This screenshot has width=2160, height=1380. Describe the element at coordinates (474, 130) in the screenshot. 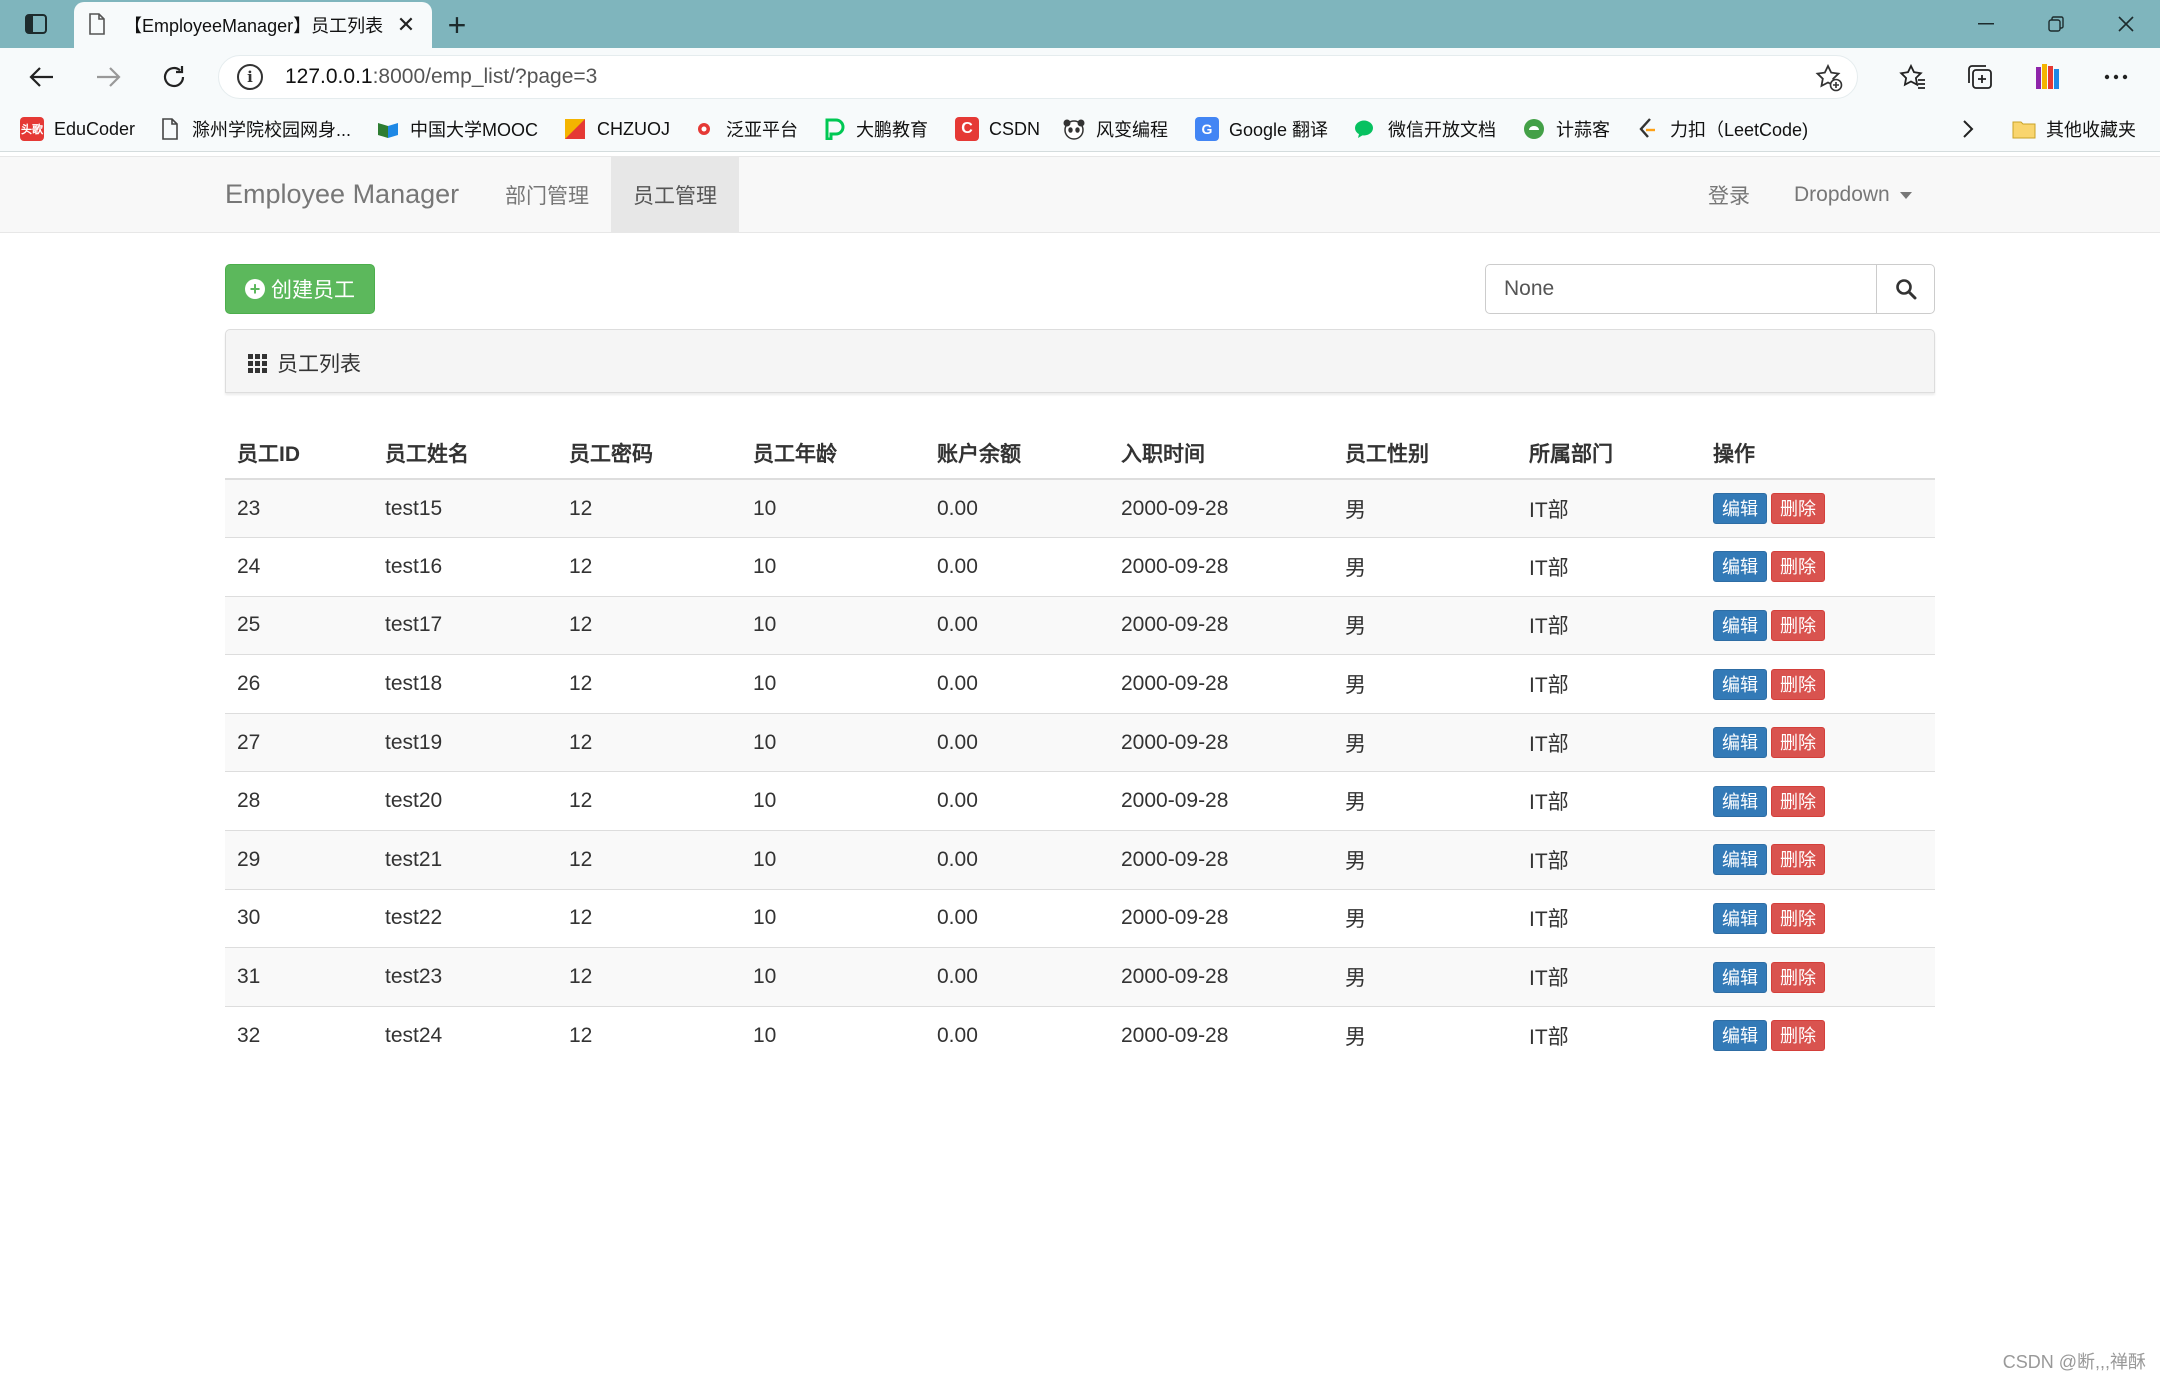

I see `bookmark-label: 中国大学MOOC` at that location.